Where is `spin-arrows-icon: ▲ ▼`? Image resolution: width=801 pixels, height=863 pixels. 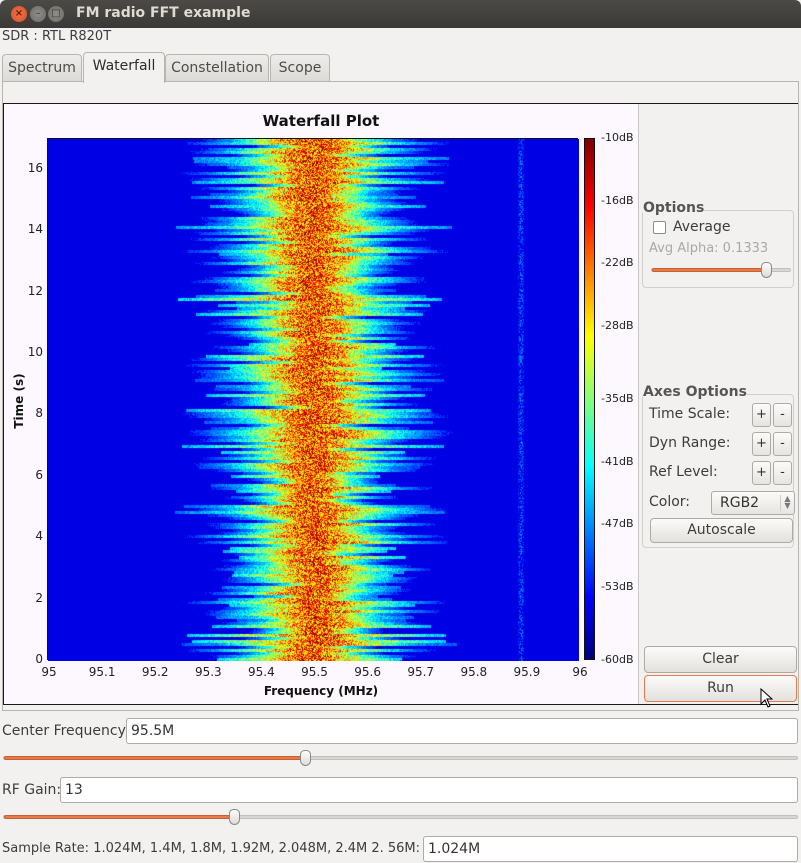
spin-arrows-icon: ▲ ▼ is located at coordinates (787, 503).